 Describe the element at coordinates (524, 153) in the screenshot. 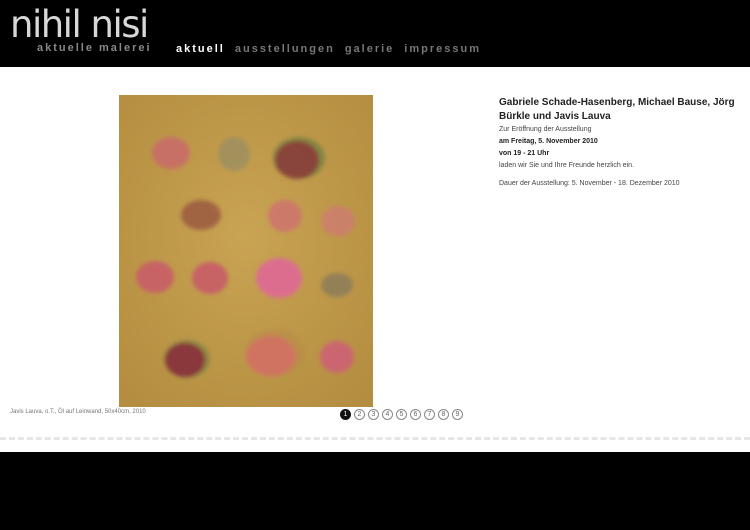

I see `opening-time: von 19 - 21 Uhr` at that location.